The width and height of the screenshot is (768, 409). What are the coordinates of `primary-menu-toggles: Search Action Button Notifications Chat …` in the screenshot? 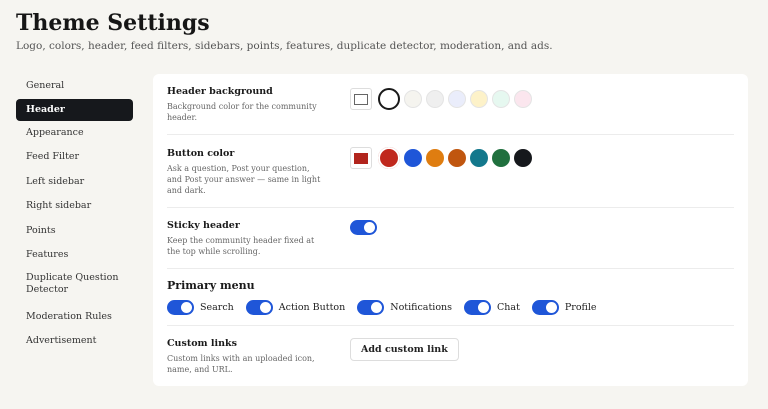 It's located at (388, 307).